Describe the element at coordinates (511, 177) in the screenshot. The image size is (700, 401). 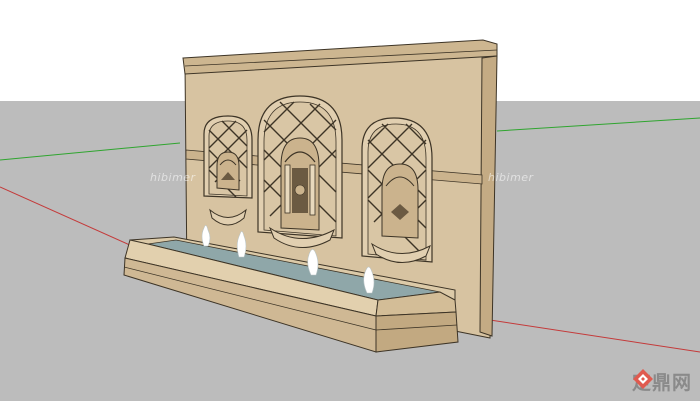
I see `watermark-right: hibimer` at that location.